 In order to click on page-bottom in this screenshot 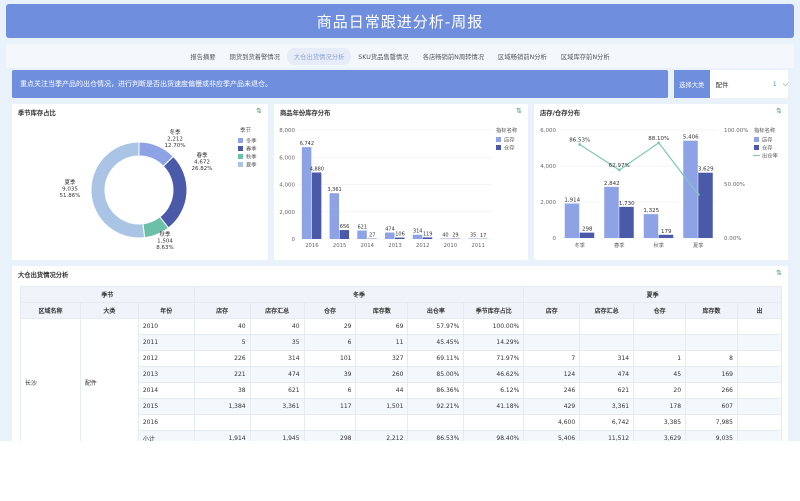, I will do `click(400, 471)`.